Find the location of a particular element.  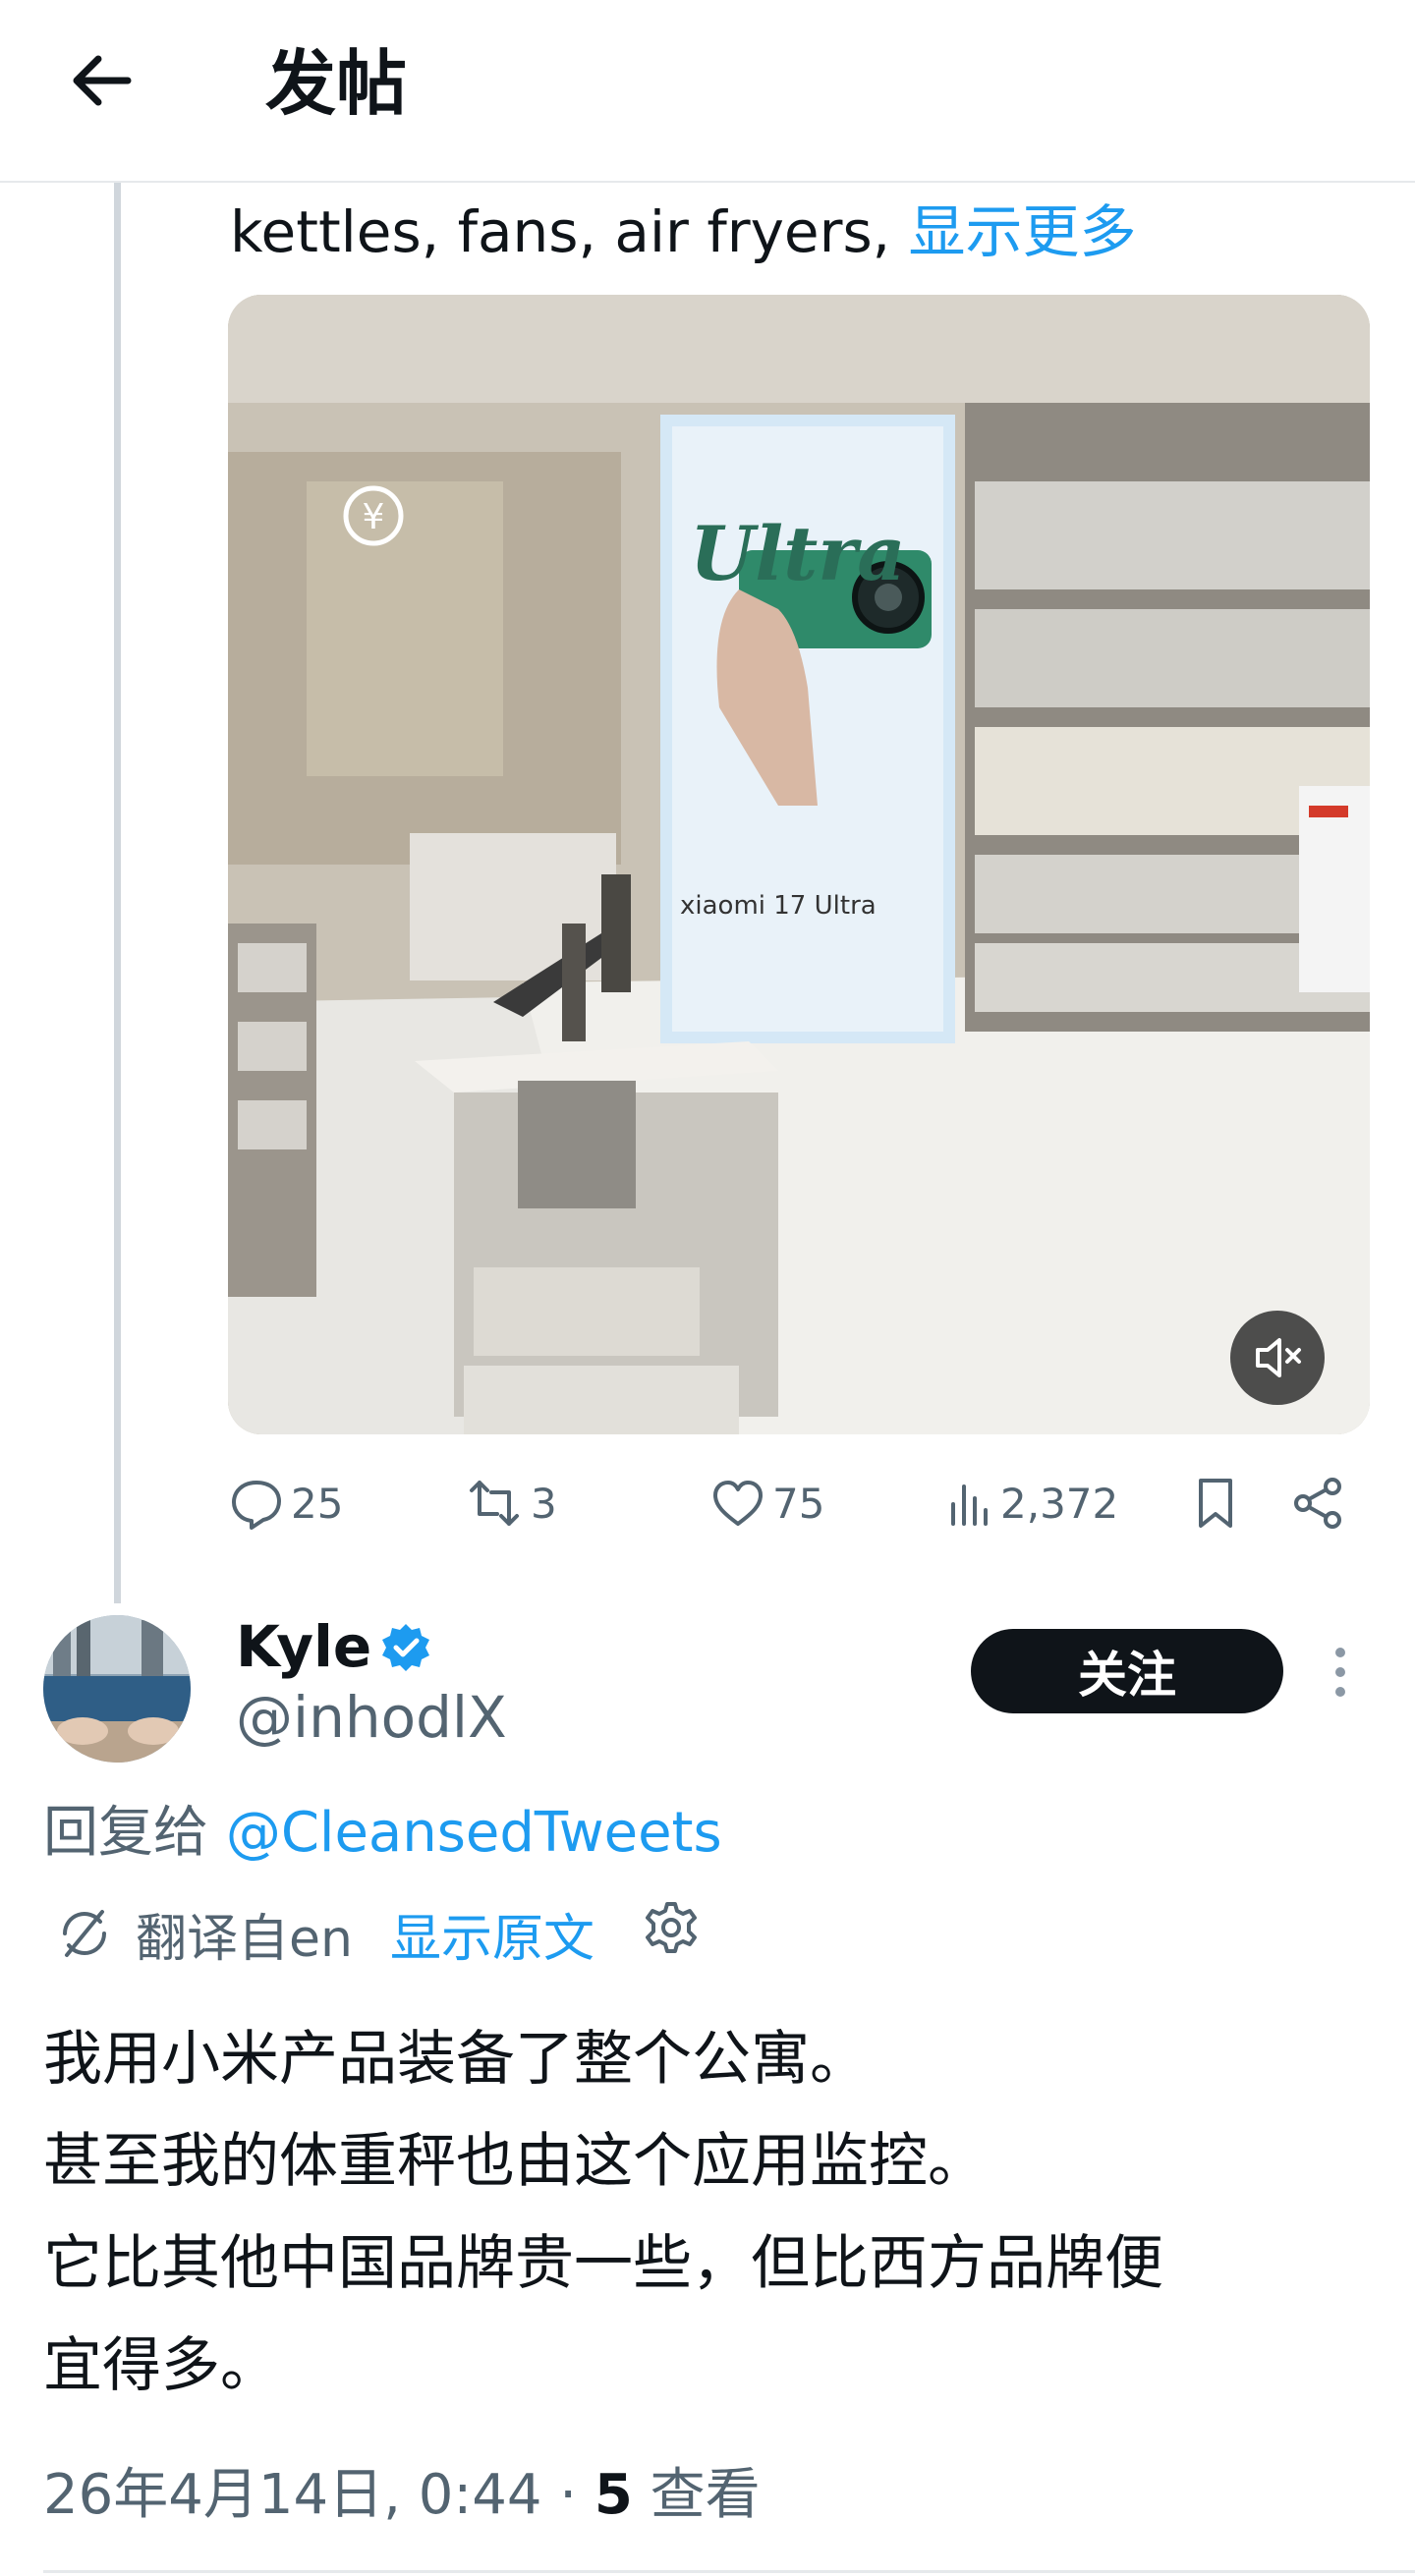

translated-from-label: 翻译自en is located at coordinates (244, 1939).